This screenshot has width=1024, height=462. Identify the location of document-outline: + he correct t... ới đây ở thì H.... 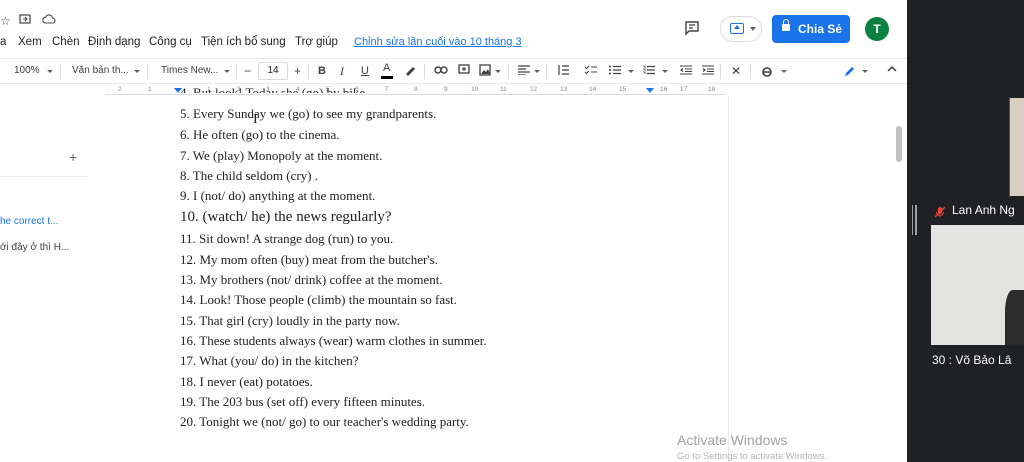
(50, 279).